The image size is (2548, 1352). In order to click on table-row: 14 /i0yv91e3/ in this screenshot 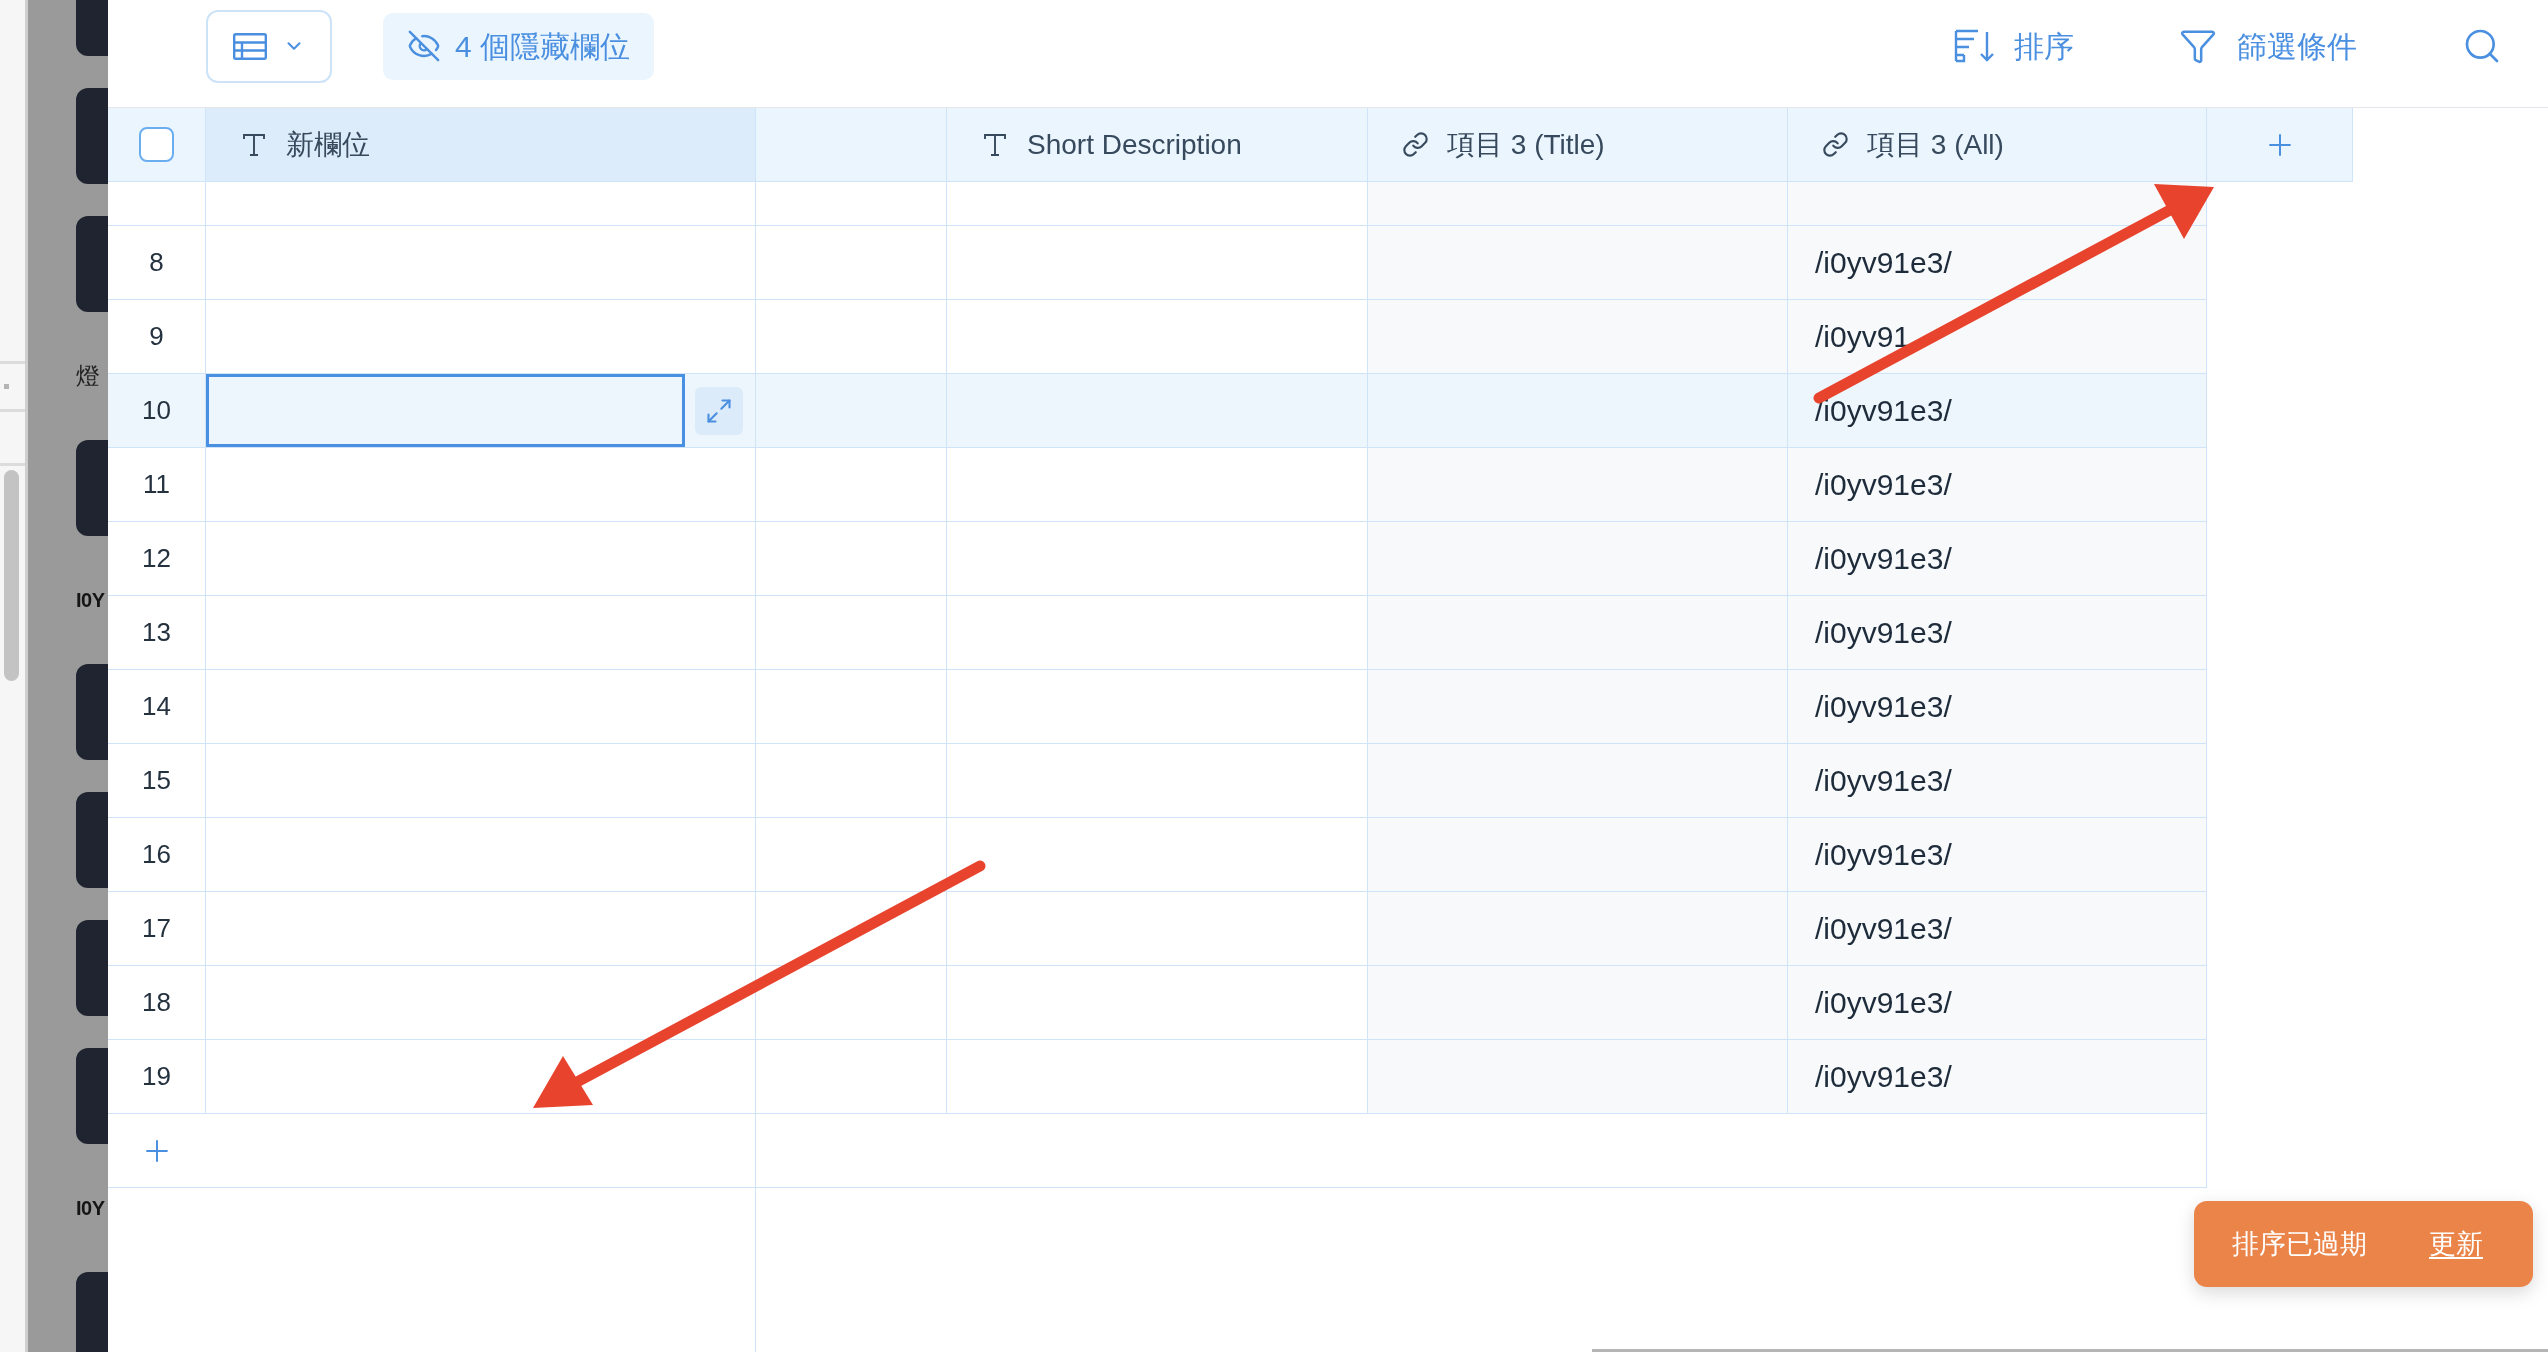, I will do `click(1157, 707)`.